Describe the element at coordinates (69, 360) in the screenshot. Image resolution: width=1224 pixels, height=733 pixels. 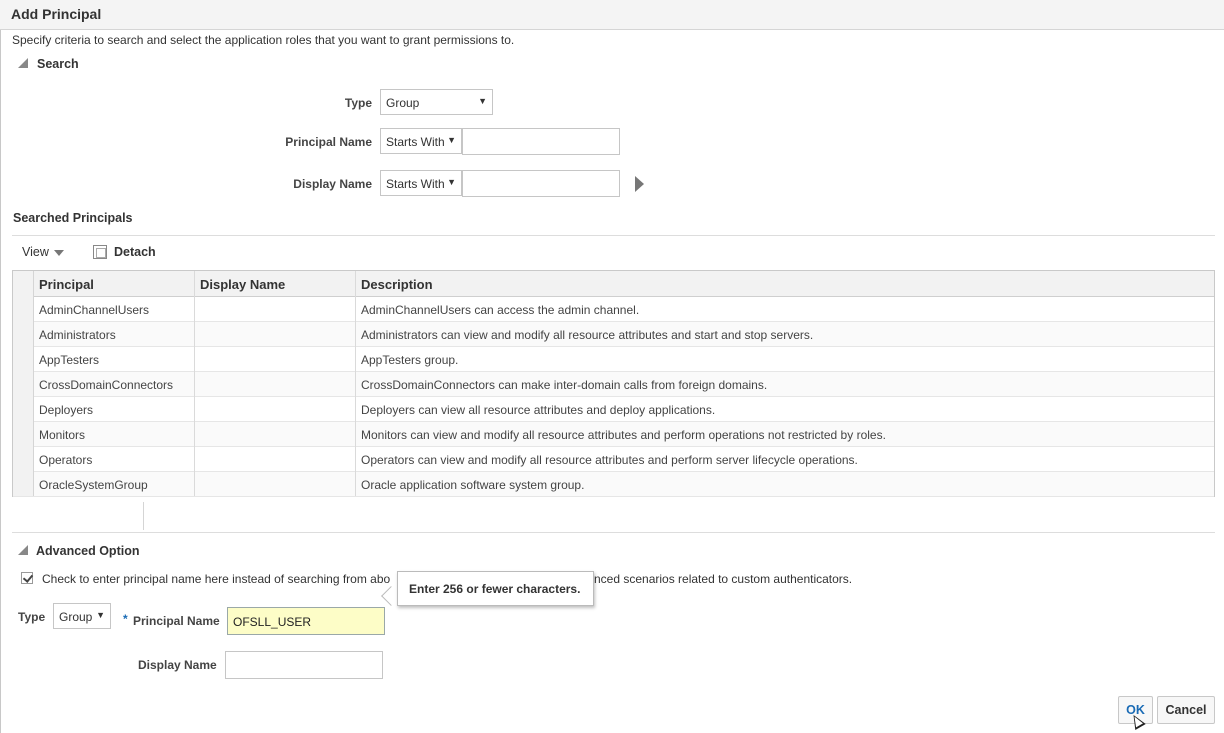
I see `cell-principal: AppTesters` at that location.